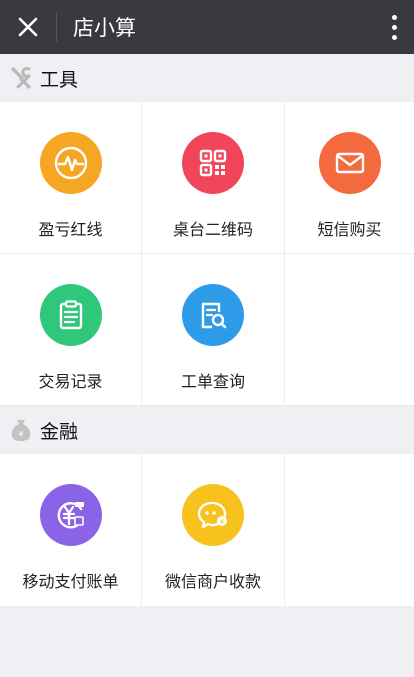 The width and height of the screenshot is (414, 677). What do you see at coordinates (212, 229) in the screenshot?
I see `tool-label: 桌台二维码` at bounding box center [212, 229].